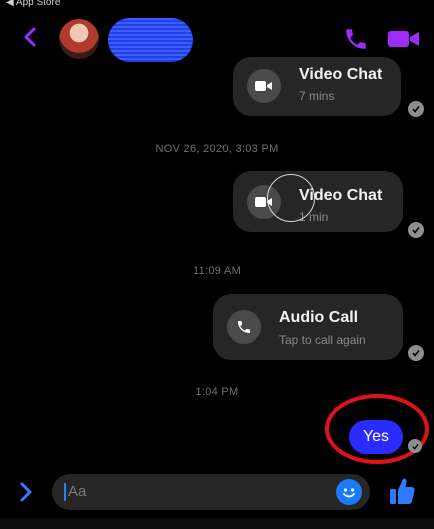  I want to click on timestamp: 11:09 AM, so click(217, 271).